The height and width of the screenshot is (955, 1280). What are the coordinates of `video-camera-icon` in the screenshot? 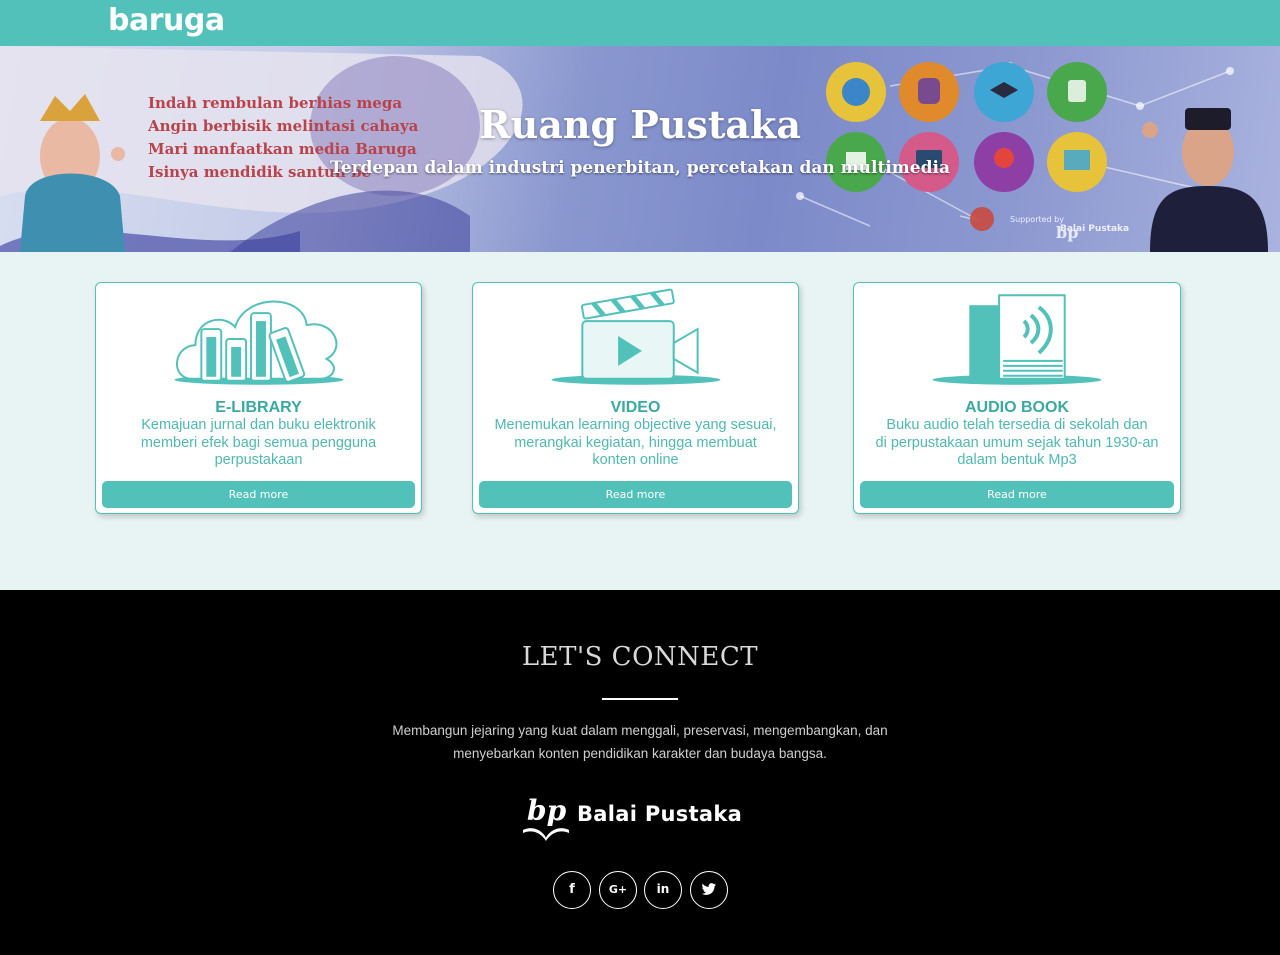 It's located at (636, 336).